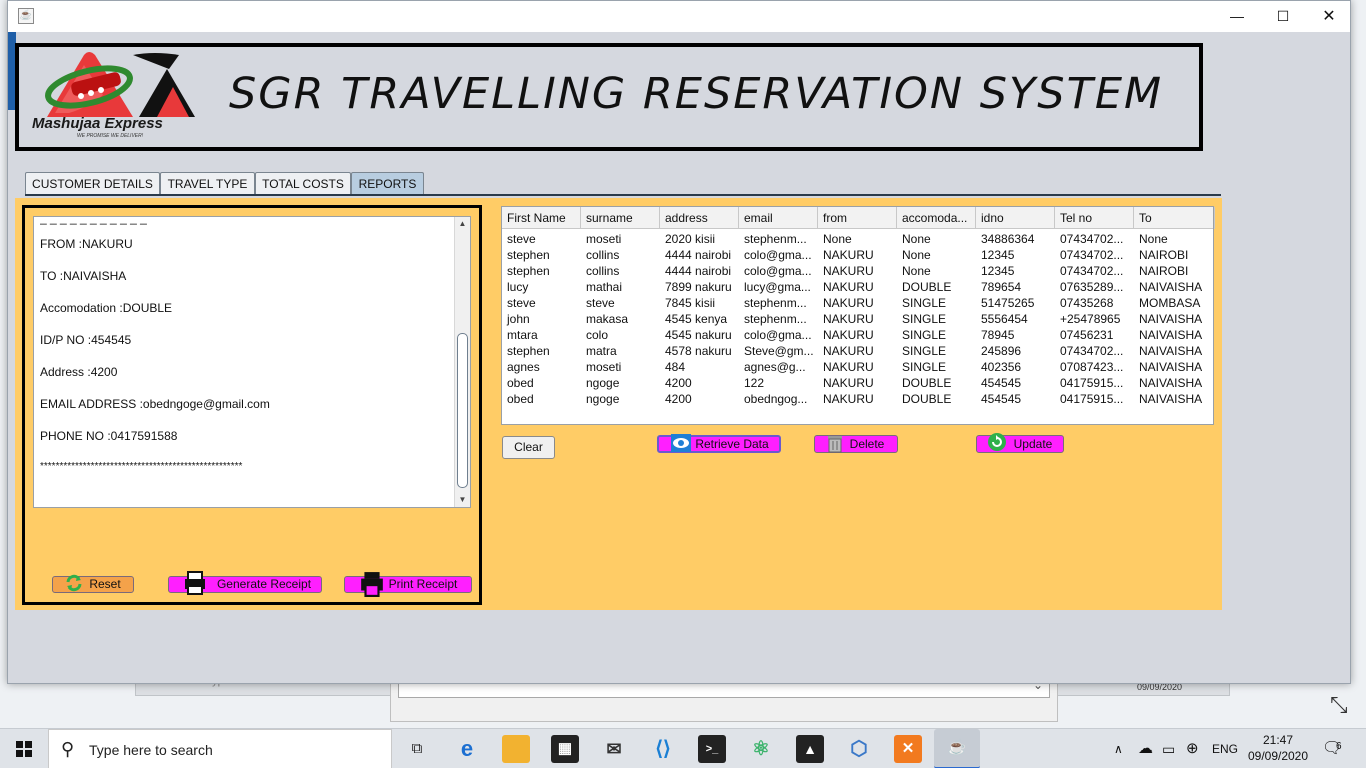 The image size is (1366, 768). What do you see at coordinates (620, 319) in the screenshot?
I see `table-cell: makasa` at bounding box center [620, 319].